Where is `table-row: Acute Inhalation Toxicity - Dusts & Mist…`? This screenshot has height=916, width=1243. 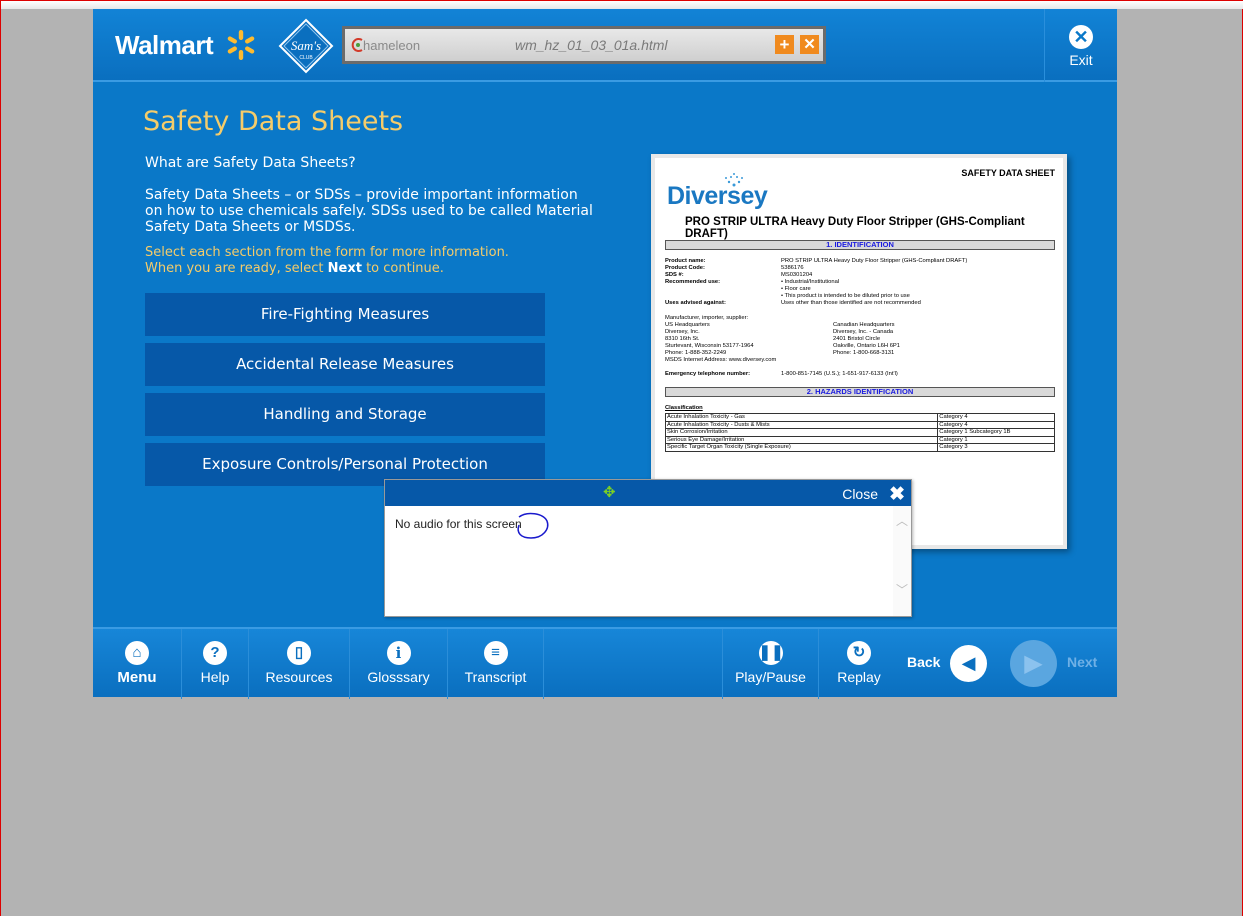 table-row: Acute Inhalation Toxicity - Dusts & Mist… is located at coordinates (859, 424).